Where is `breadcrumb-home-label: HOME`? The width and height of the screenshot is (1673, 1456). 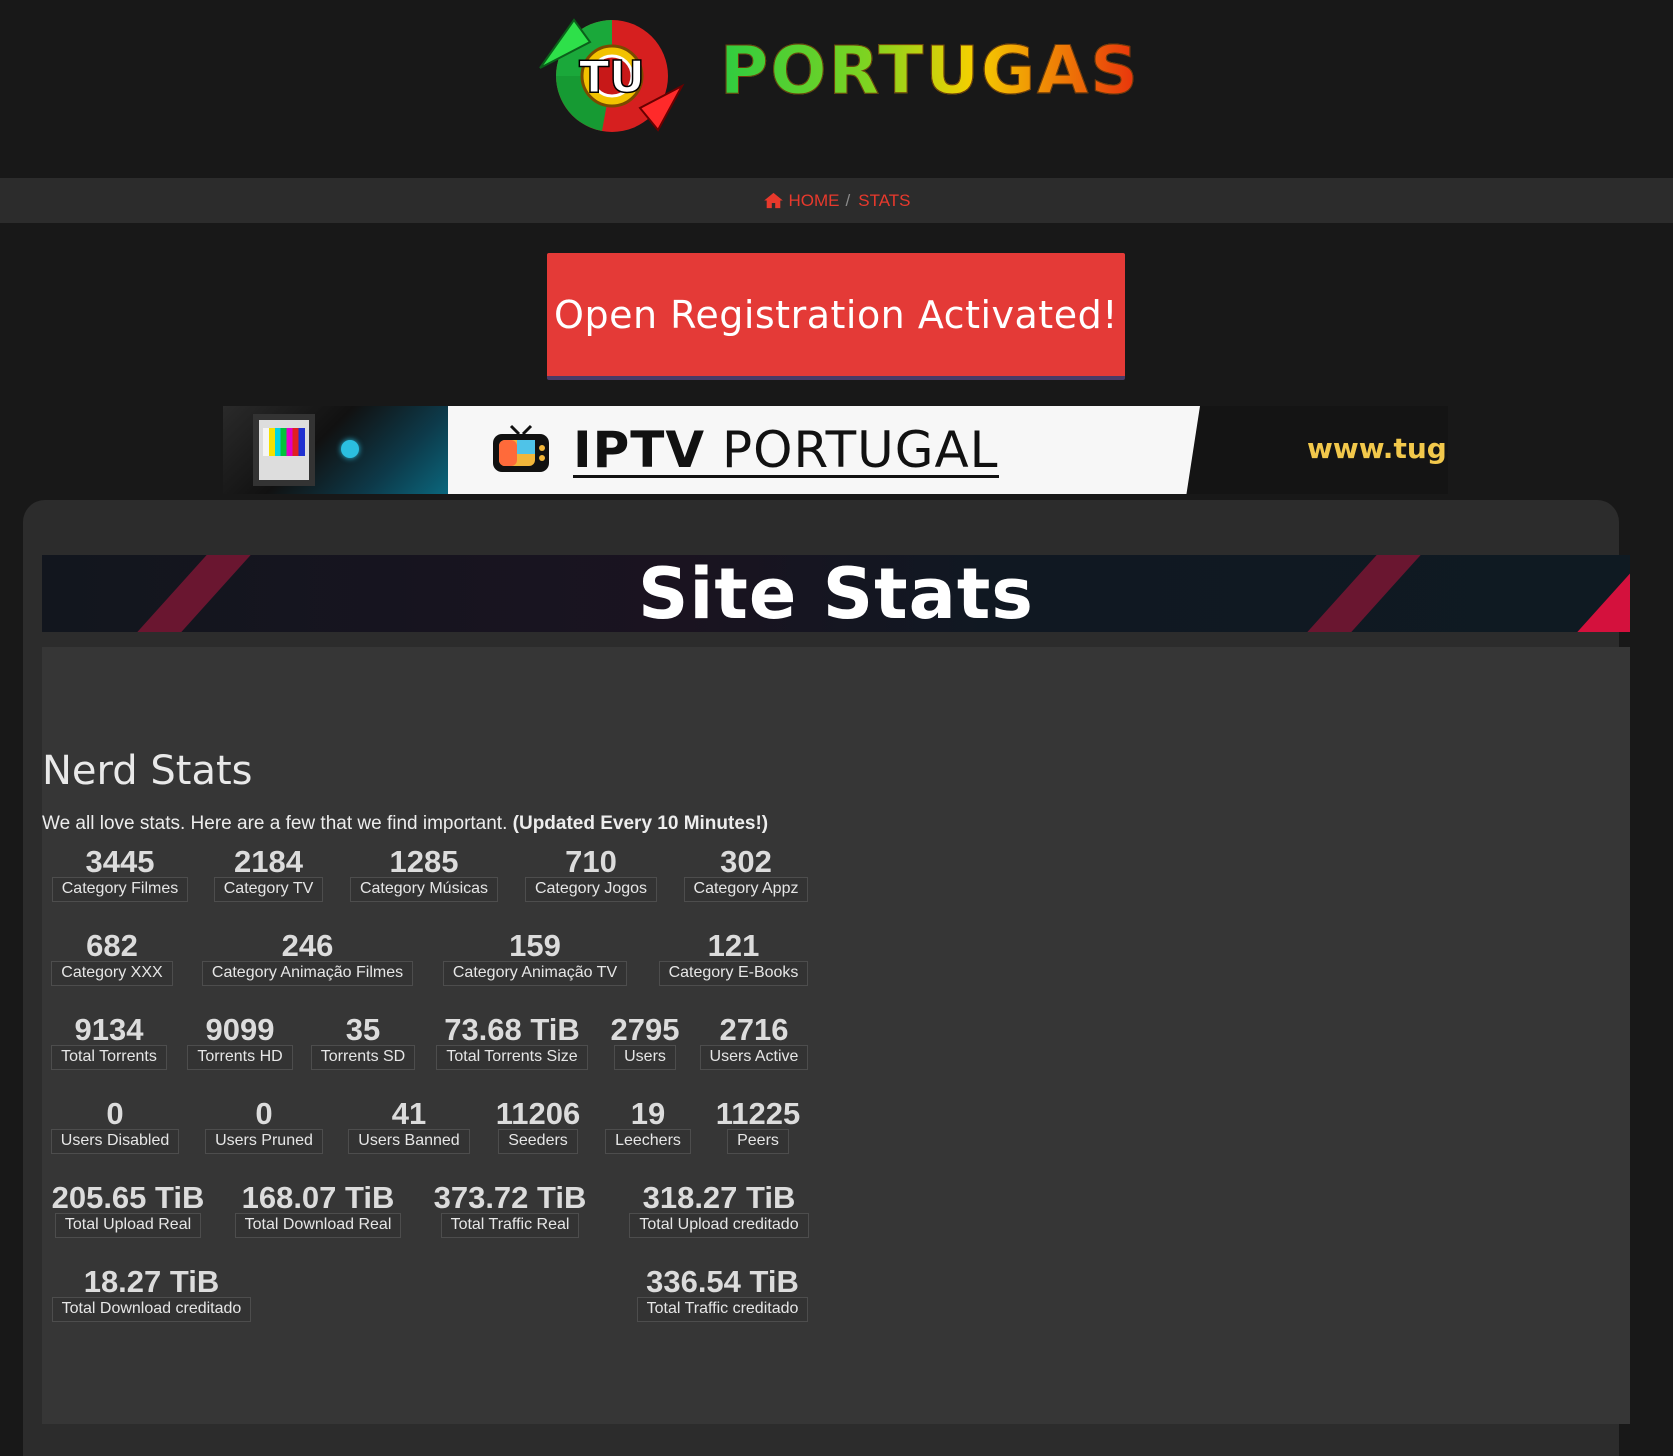 breadcrumb-home-label: HOME is located at coordinates (814, 200).